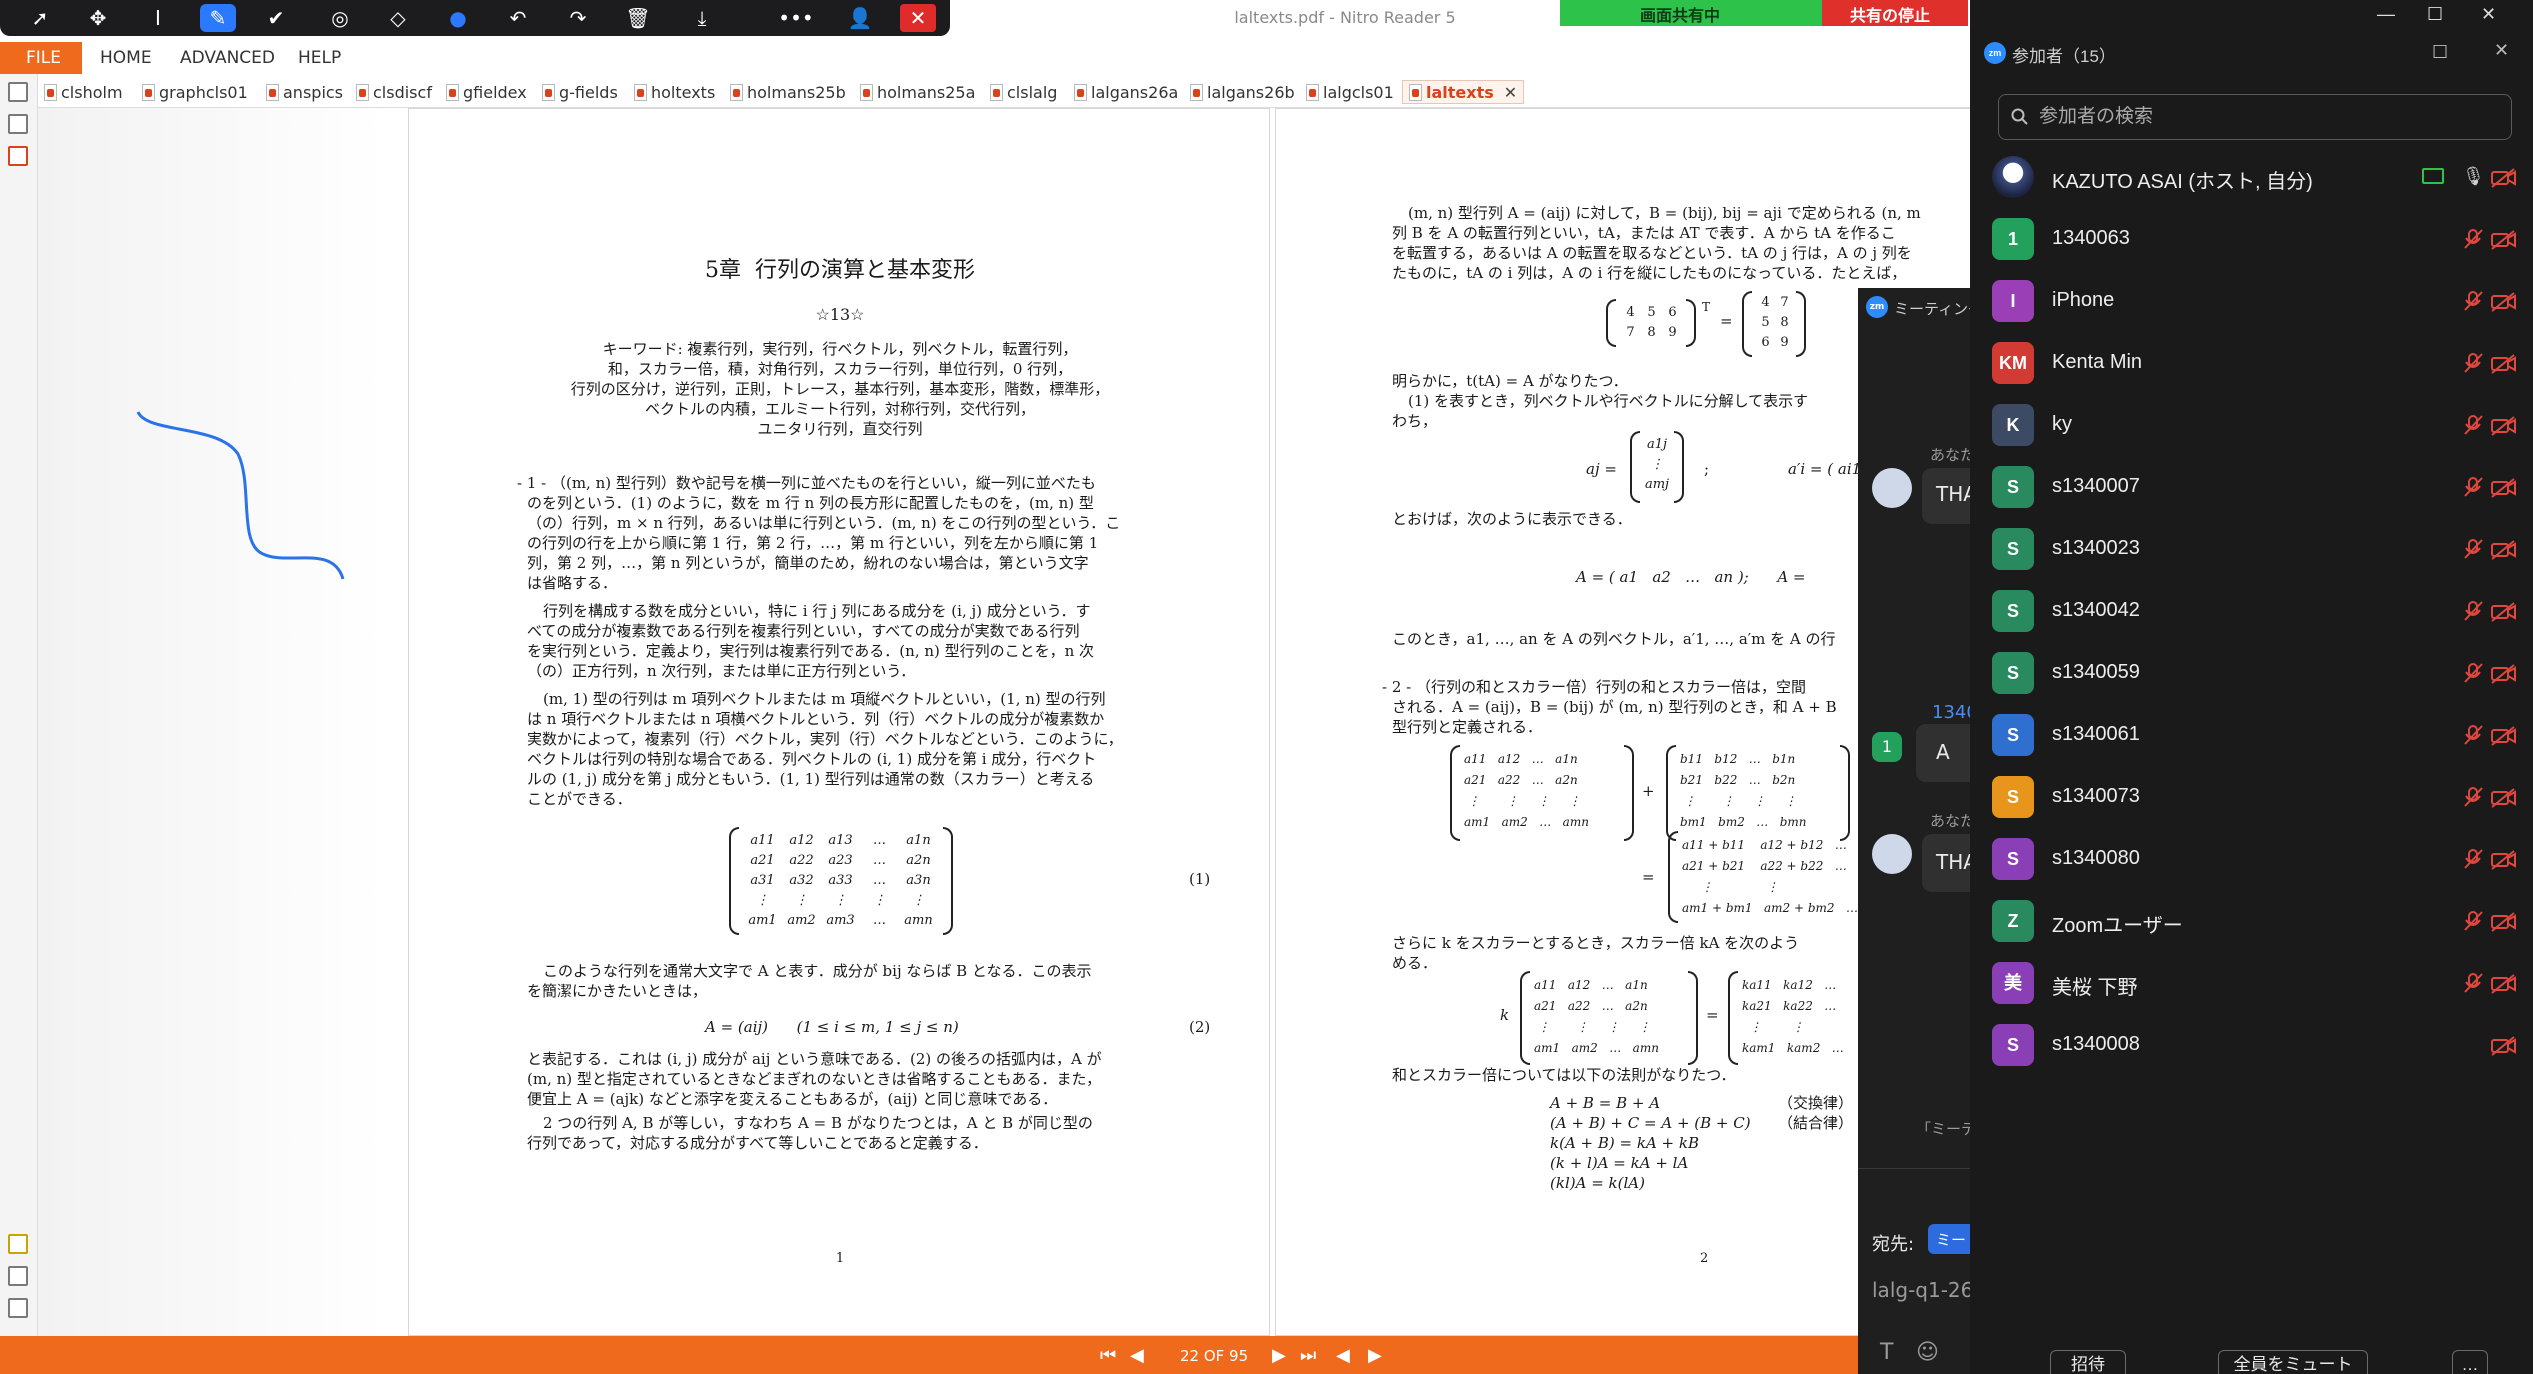 The width and height of the screenshot is (2533, 1374). What do you see at coordinates (796, 18) in the screenshot?
I see `more-icon: •••` at bounding box center [796, 18].